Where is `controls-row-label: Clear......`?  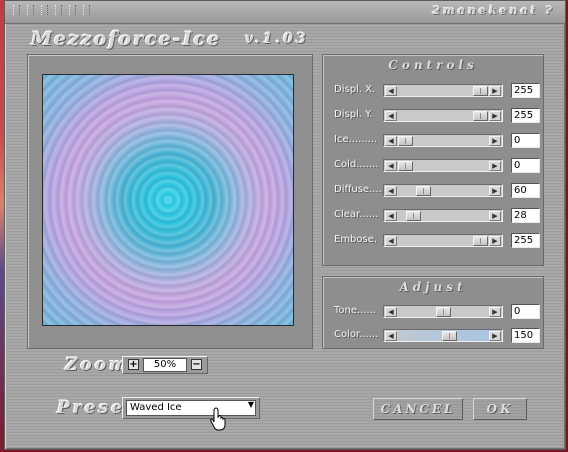
controls-row-label: Clear...... is located at coordinates (356, 214).